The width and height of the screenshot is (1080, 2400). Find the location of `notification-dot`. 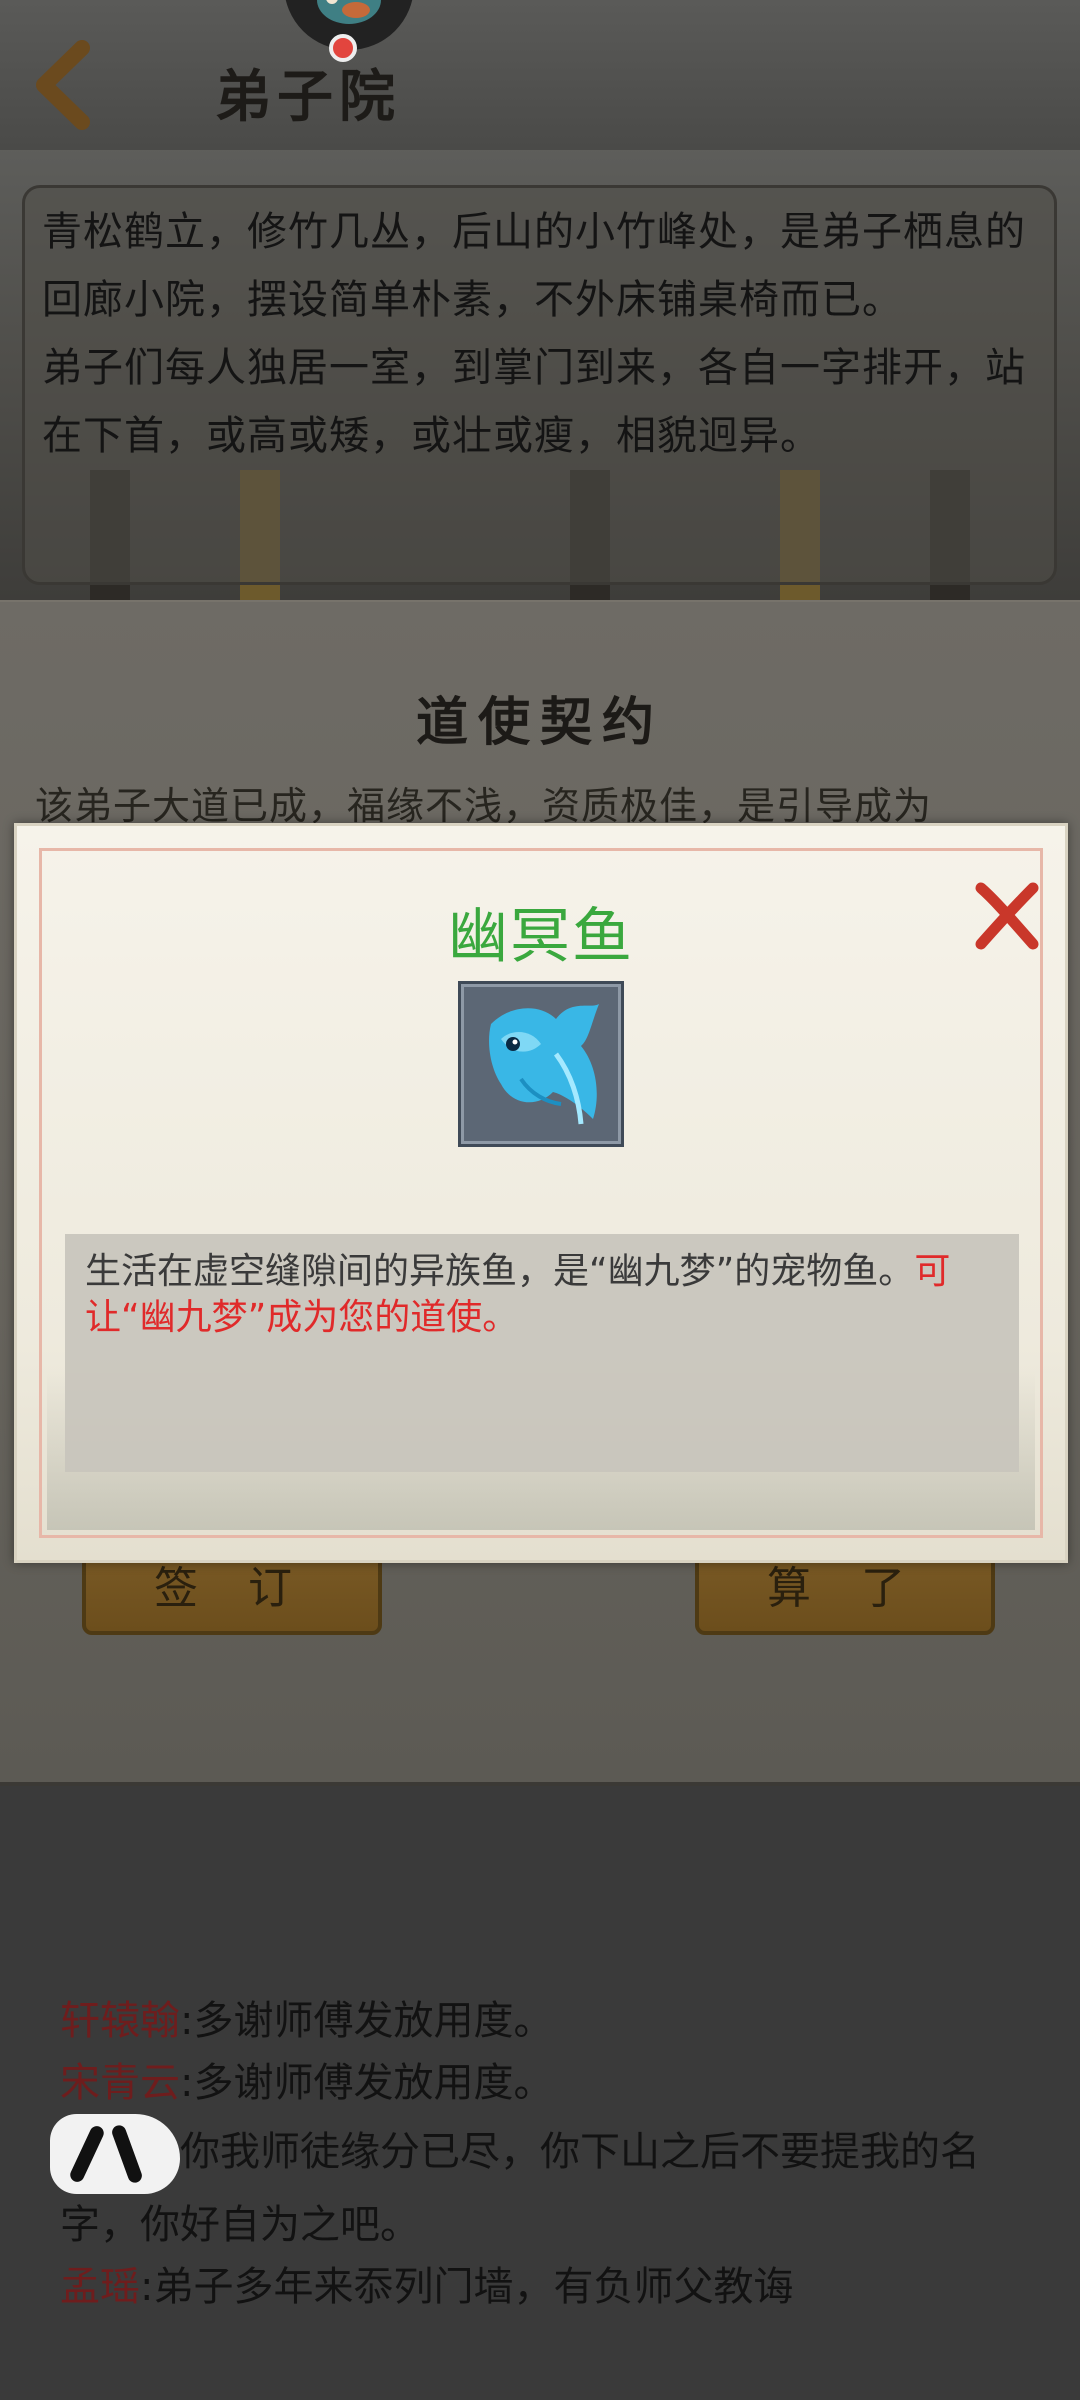

notification-dot is located at coordinates (343, 48).